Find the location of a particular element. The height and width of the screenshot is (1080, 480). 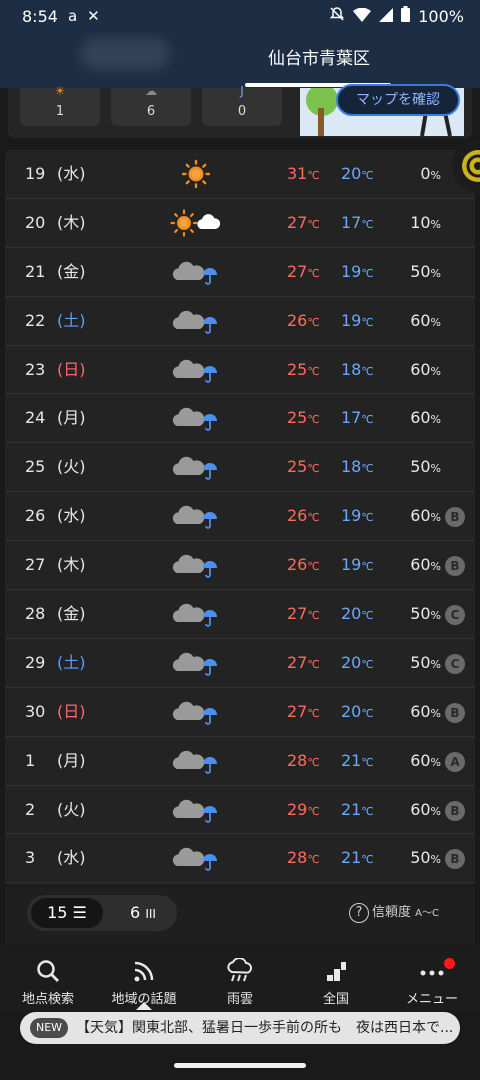

forecast-weekday: (木) is located at coordinates (71, 222).